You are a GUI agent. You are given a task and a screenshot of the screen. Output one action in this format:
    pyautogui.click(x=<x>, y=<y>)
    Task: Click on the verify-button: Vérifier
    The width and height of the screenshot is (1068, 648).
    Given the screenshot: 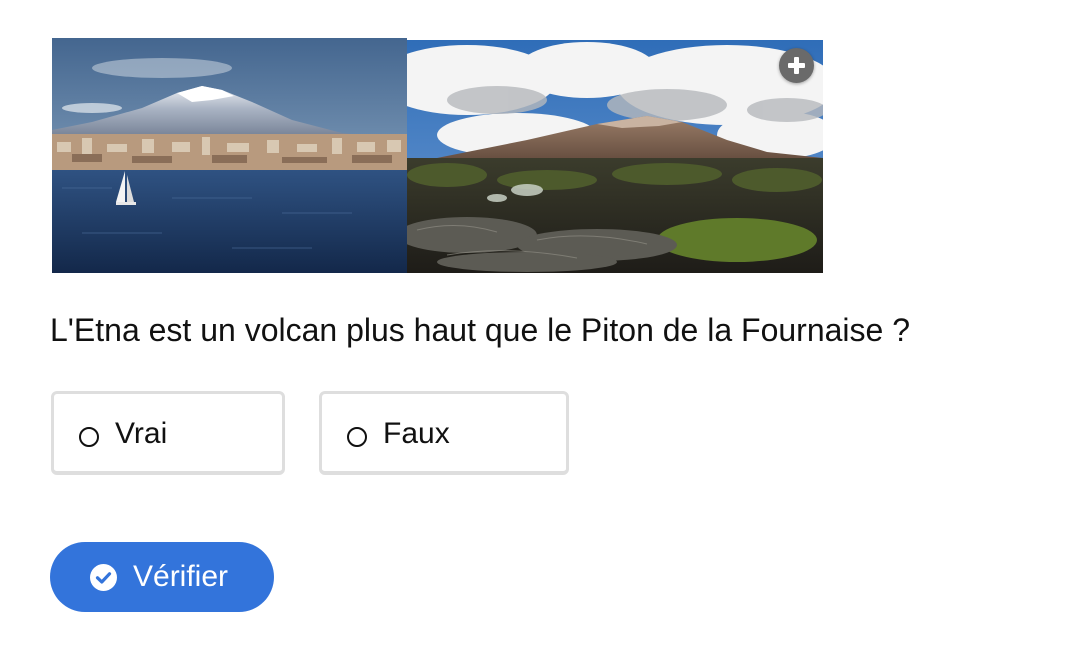 What is the action you would take?
    pyautogui.click(x=162, y=577)
    